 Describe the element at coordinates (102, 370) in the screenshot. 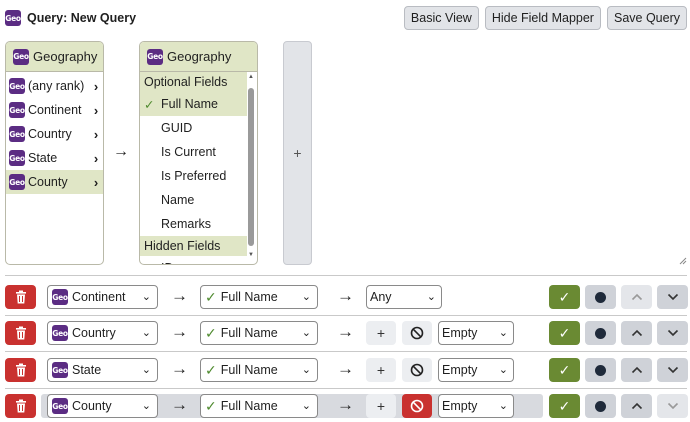

I see `table-select: Geo State ⌄` at that location.